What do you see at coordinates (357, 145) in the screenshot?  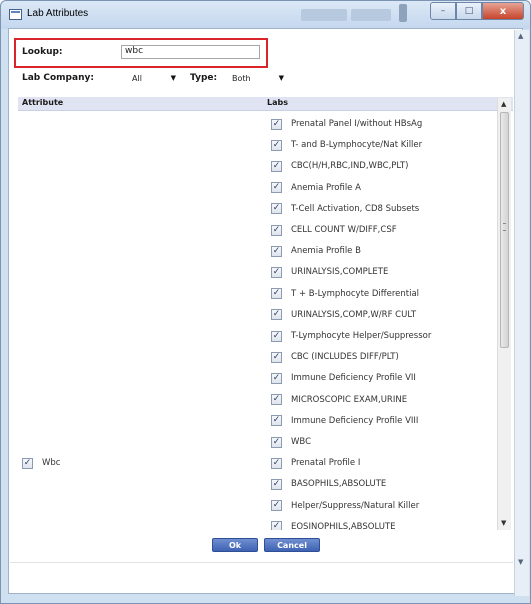 I see `lab-label: T- and B-Lymphocyte/Nat Killer` at bounding box center [357, 145].